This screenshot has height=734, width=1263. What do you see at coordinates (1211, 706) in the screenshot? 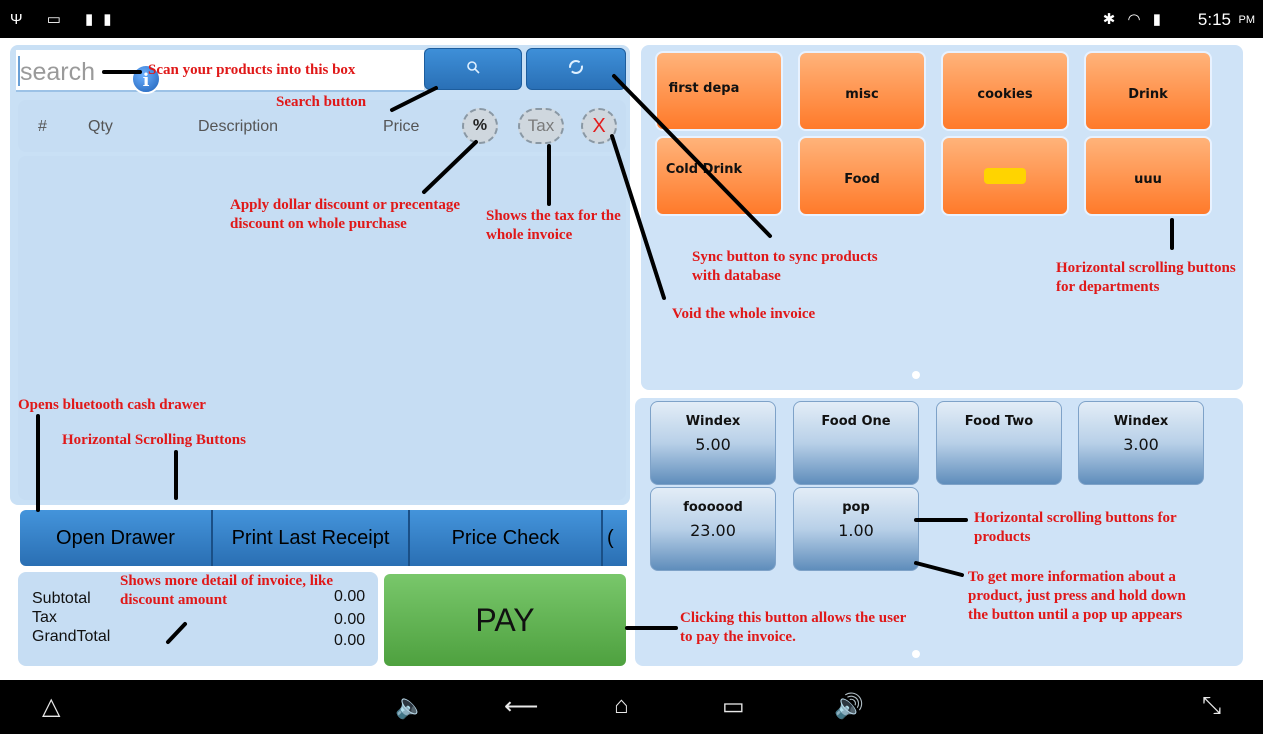
I see `fullscreen-icon: ⤡` at bounding box center [1211, 706].